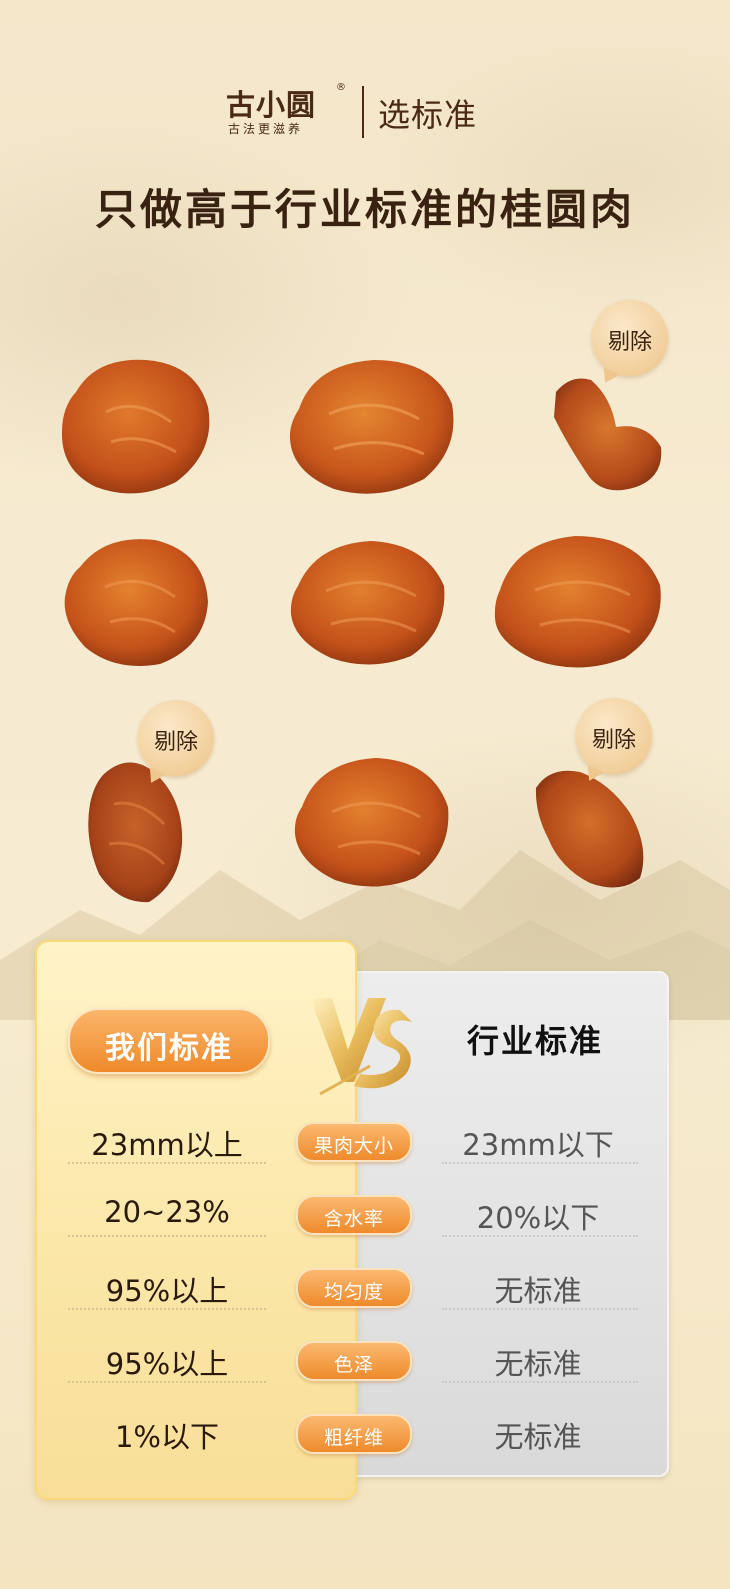  What do you see at coordinates (363, 112) in the screenshot?
I see `header-divider` at bounding box center [363, 112].